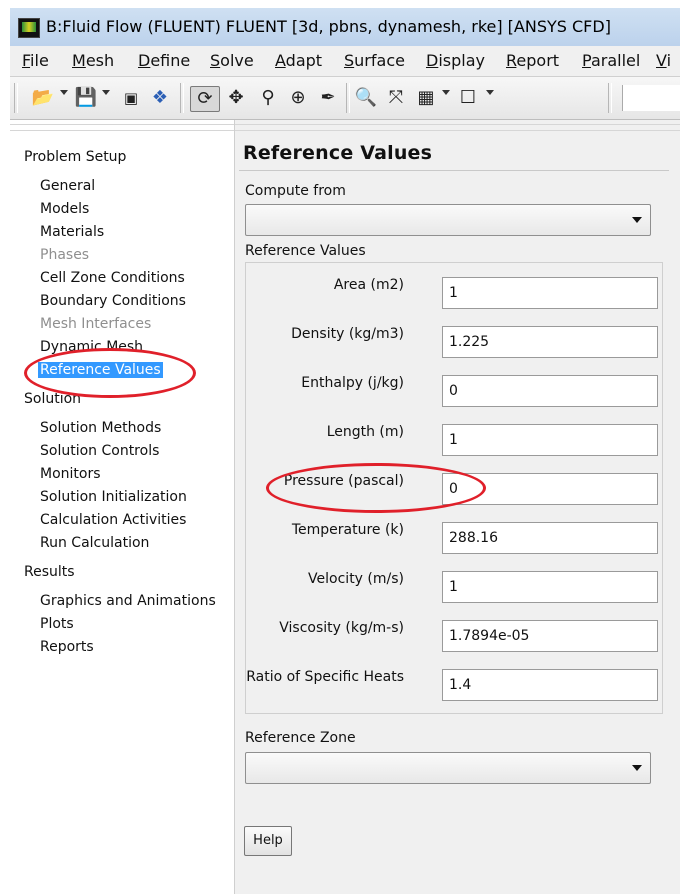  I want to click on tree-item-materials: Materials, so click(72, 232).